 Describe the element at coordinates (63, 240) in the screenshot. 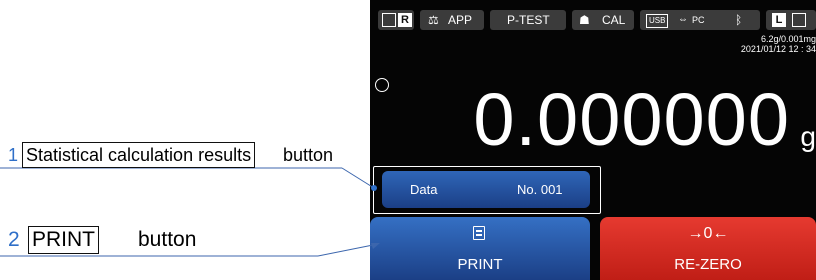

I see `callout-label-box: PRINT` at that location.